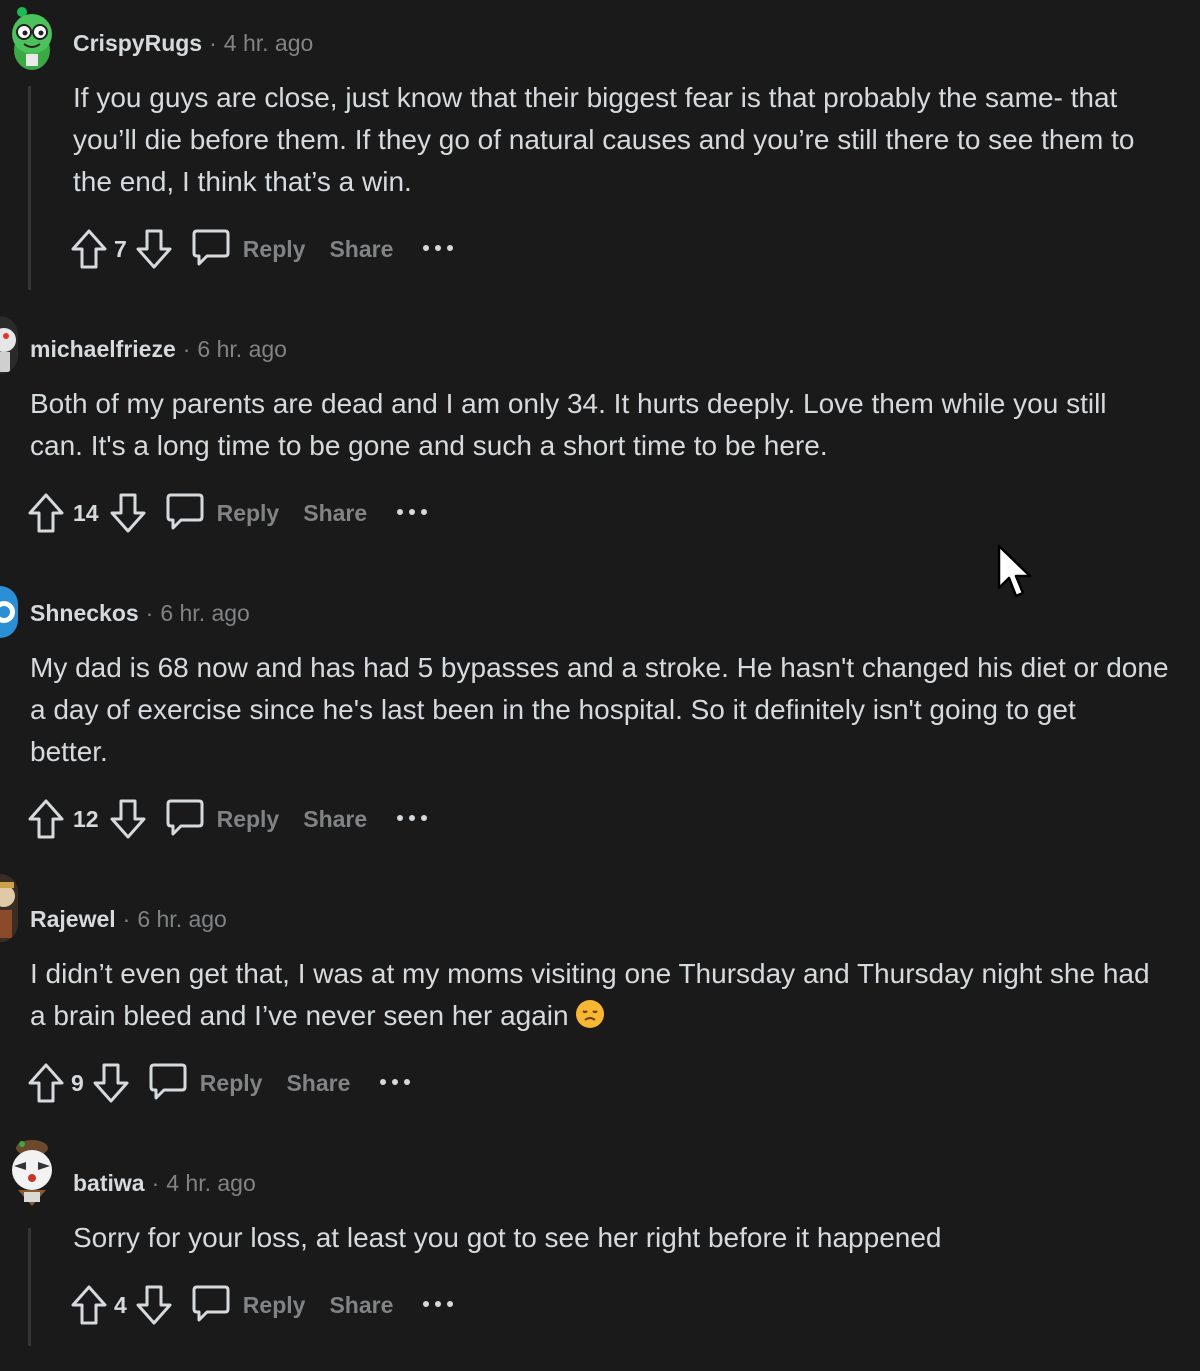 This screenshot has width=1200, height=1371. What do you see at coordinates (120, 1304) in the screenshot?
I see `vote-count: 4` at bounding box center [120, 1304].